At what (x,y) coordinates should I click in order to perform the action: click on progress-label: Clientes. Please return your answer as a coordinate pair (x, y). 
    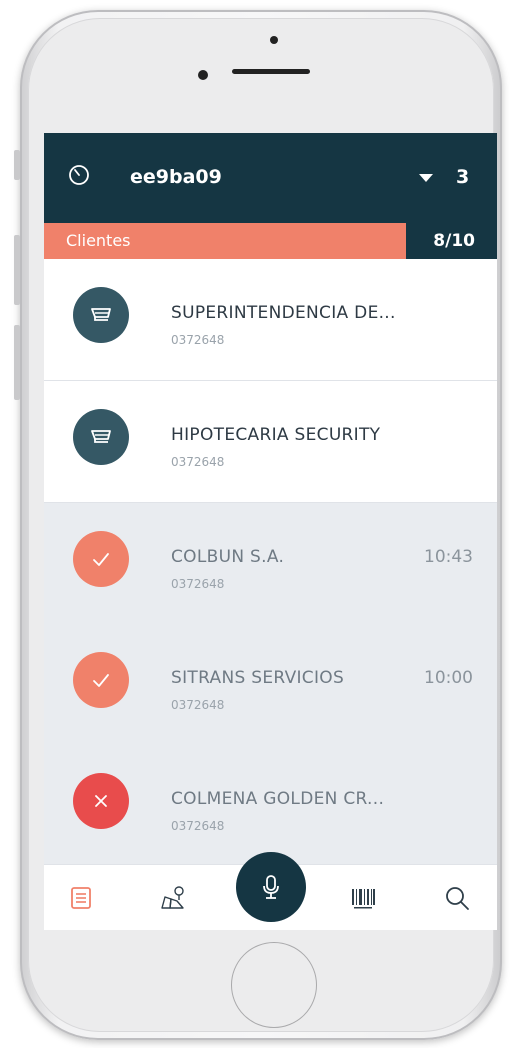
    Looking at the image, I should click on (98, 240).